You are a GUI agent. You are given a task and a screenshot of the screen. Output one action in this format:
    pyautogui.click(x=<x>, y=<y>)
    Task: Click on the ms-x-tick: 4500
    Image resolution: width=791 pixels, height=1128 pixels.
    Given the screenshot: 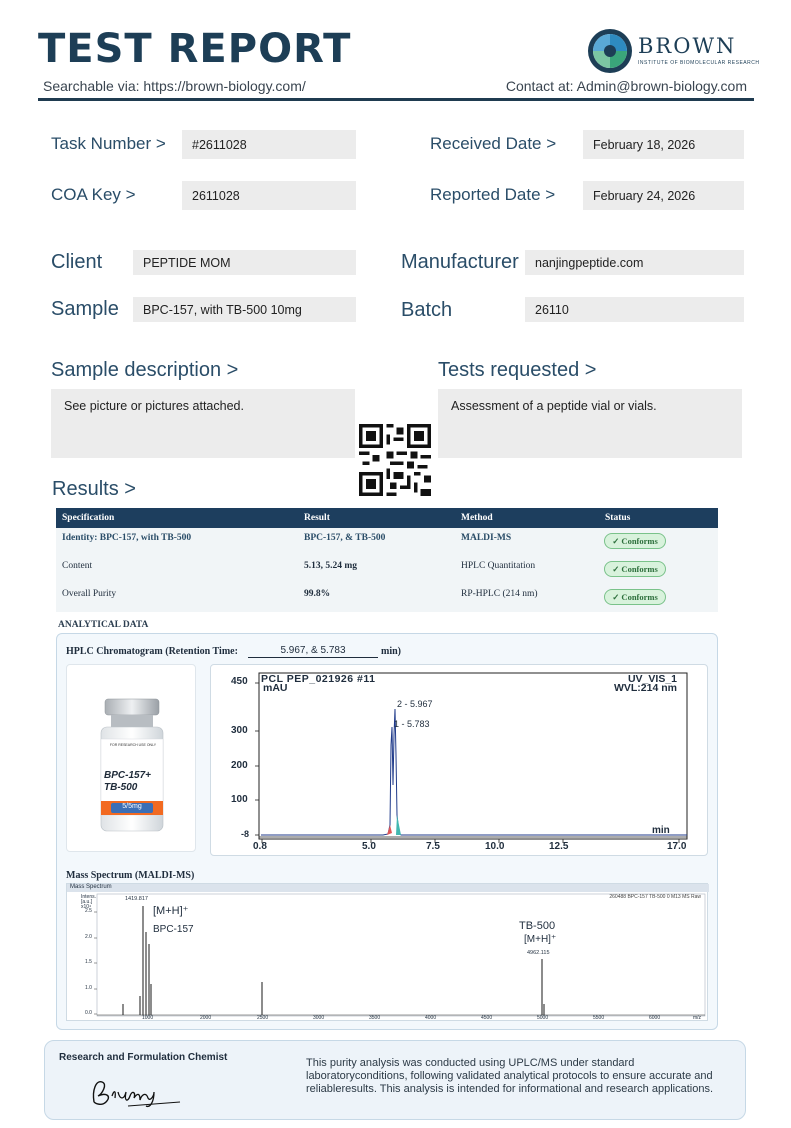 What is the action you would take?
    pyautogui.click(x=487, y=1018)
    